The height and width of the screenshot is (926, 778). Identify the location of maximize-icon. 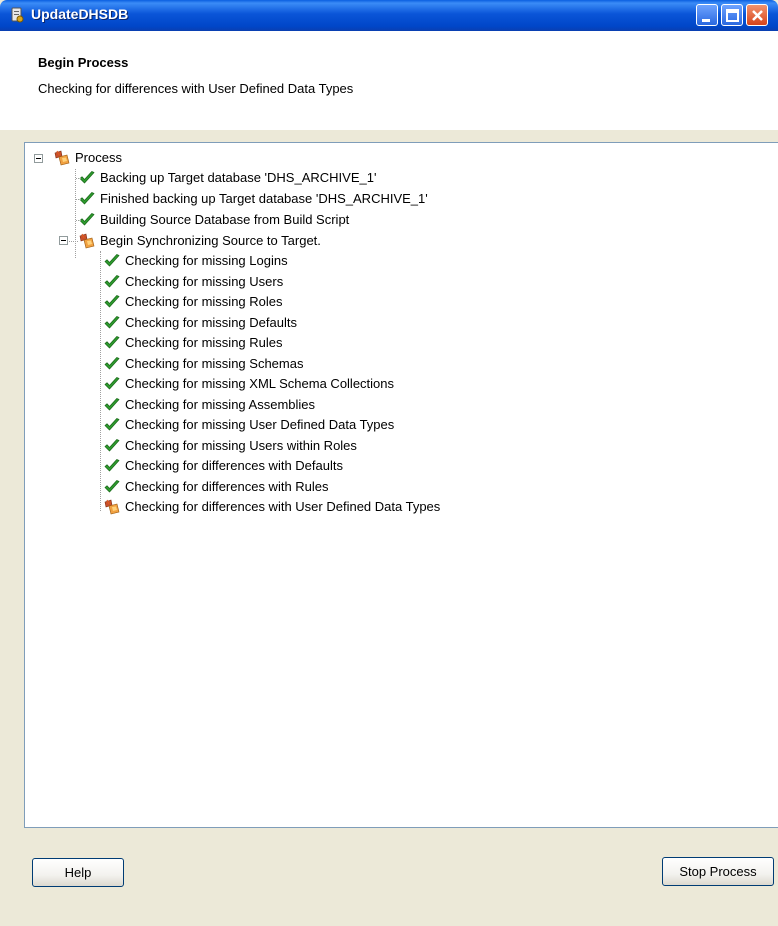
(732, 15).